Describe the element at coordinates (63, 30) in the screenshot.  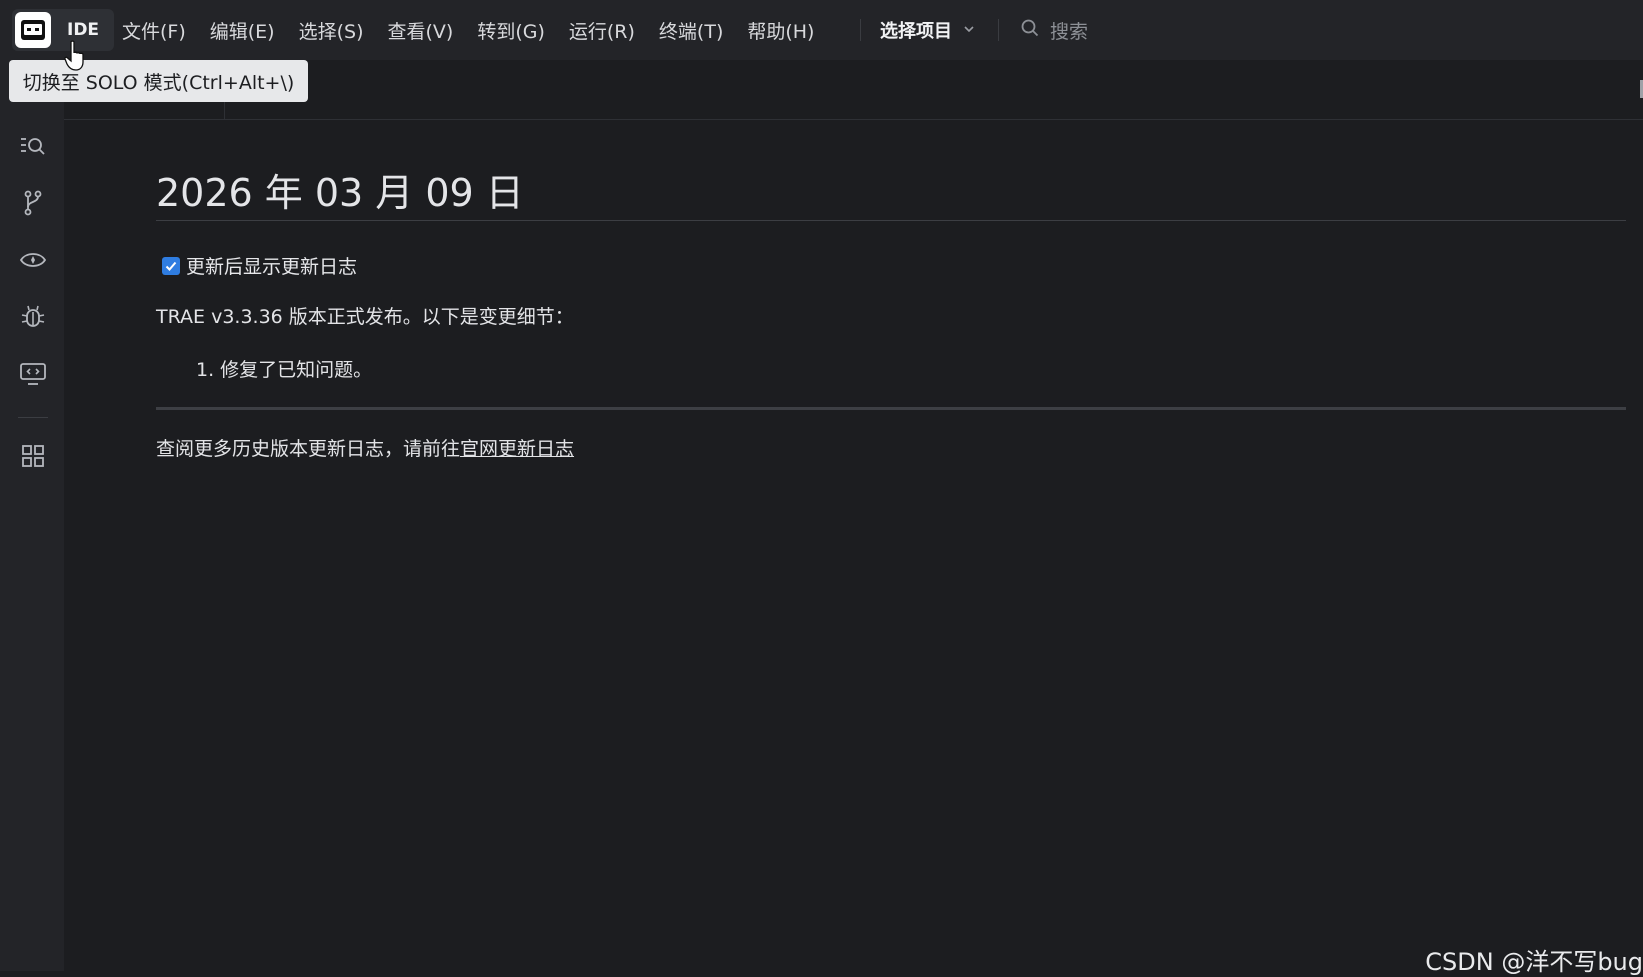
I see `mode-switch-button: IDE` at that location.